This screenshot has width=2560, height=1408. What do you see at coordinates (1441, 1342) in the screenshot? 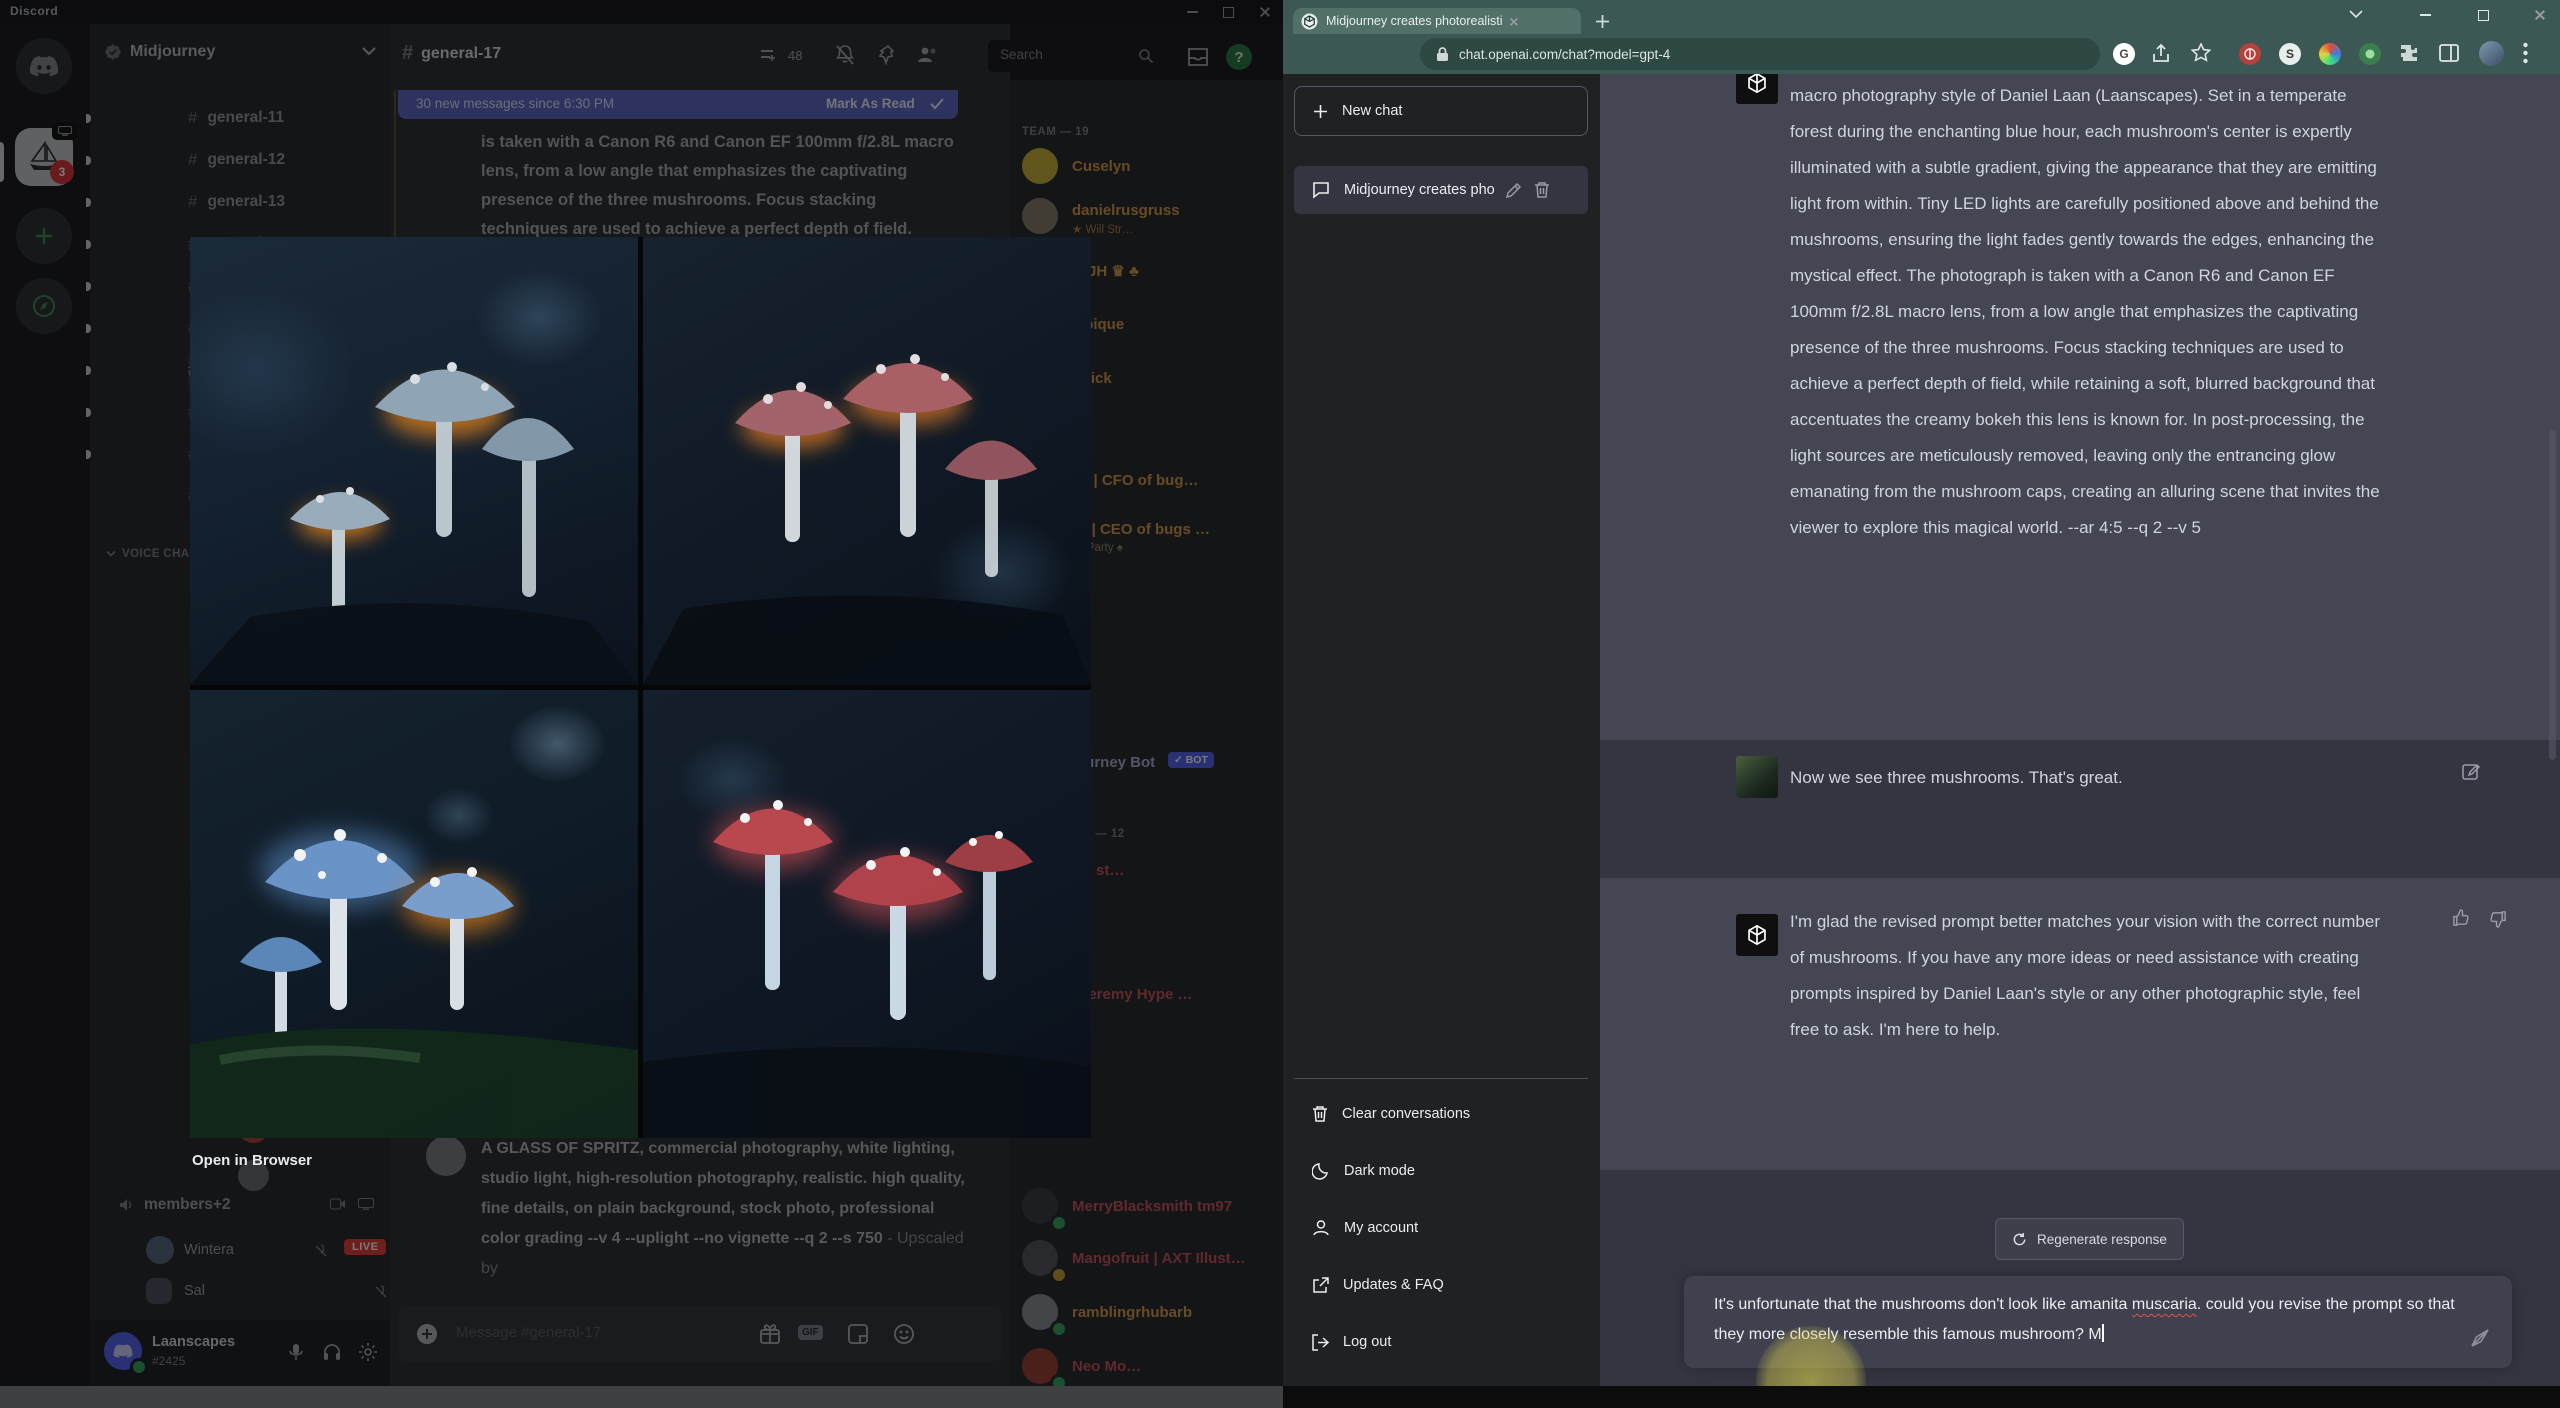
I see `menu-log-out: Log out` at bounding box center [1441, 1342].